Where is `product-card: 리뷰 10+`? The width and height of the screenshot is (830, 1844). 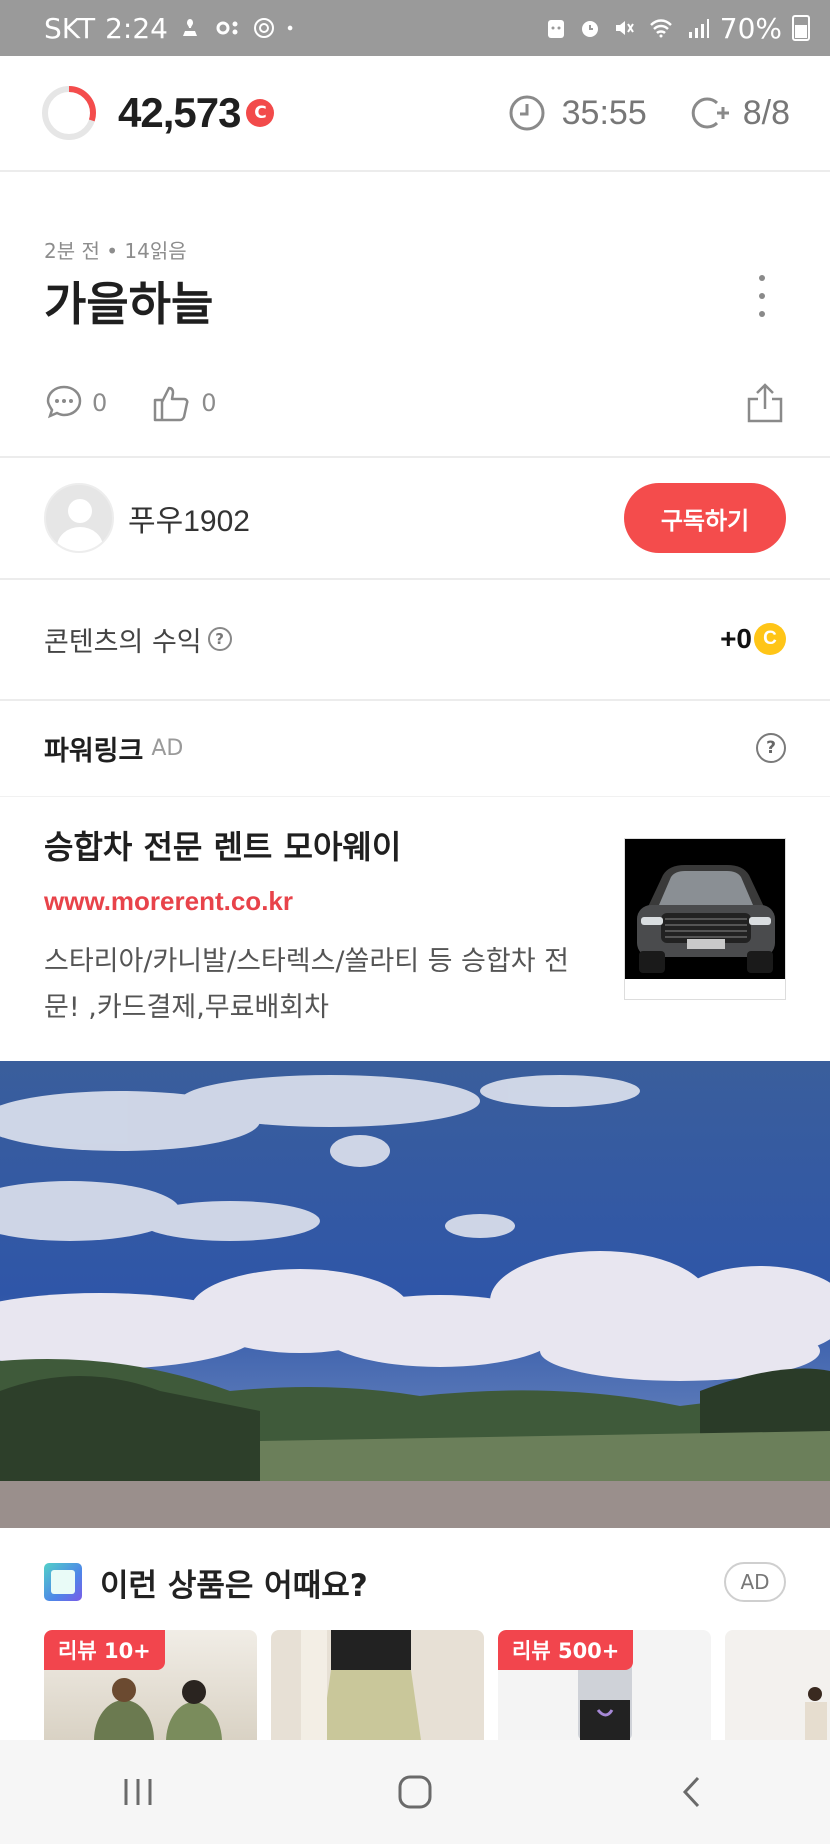
product-card: 리뷰 10+ is located at coordinates (150, 1685).